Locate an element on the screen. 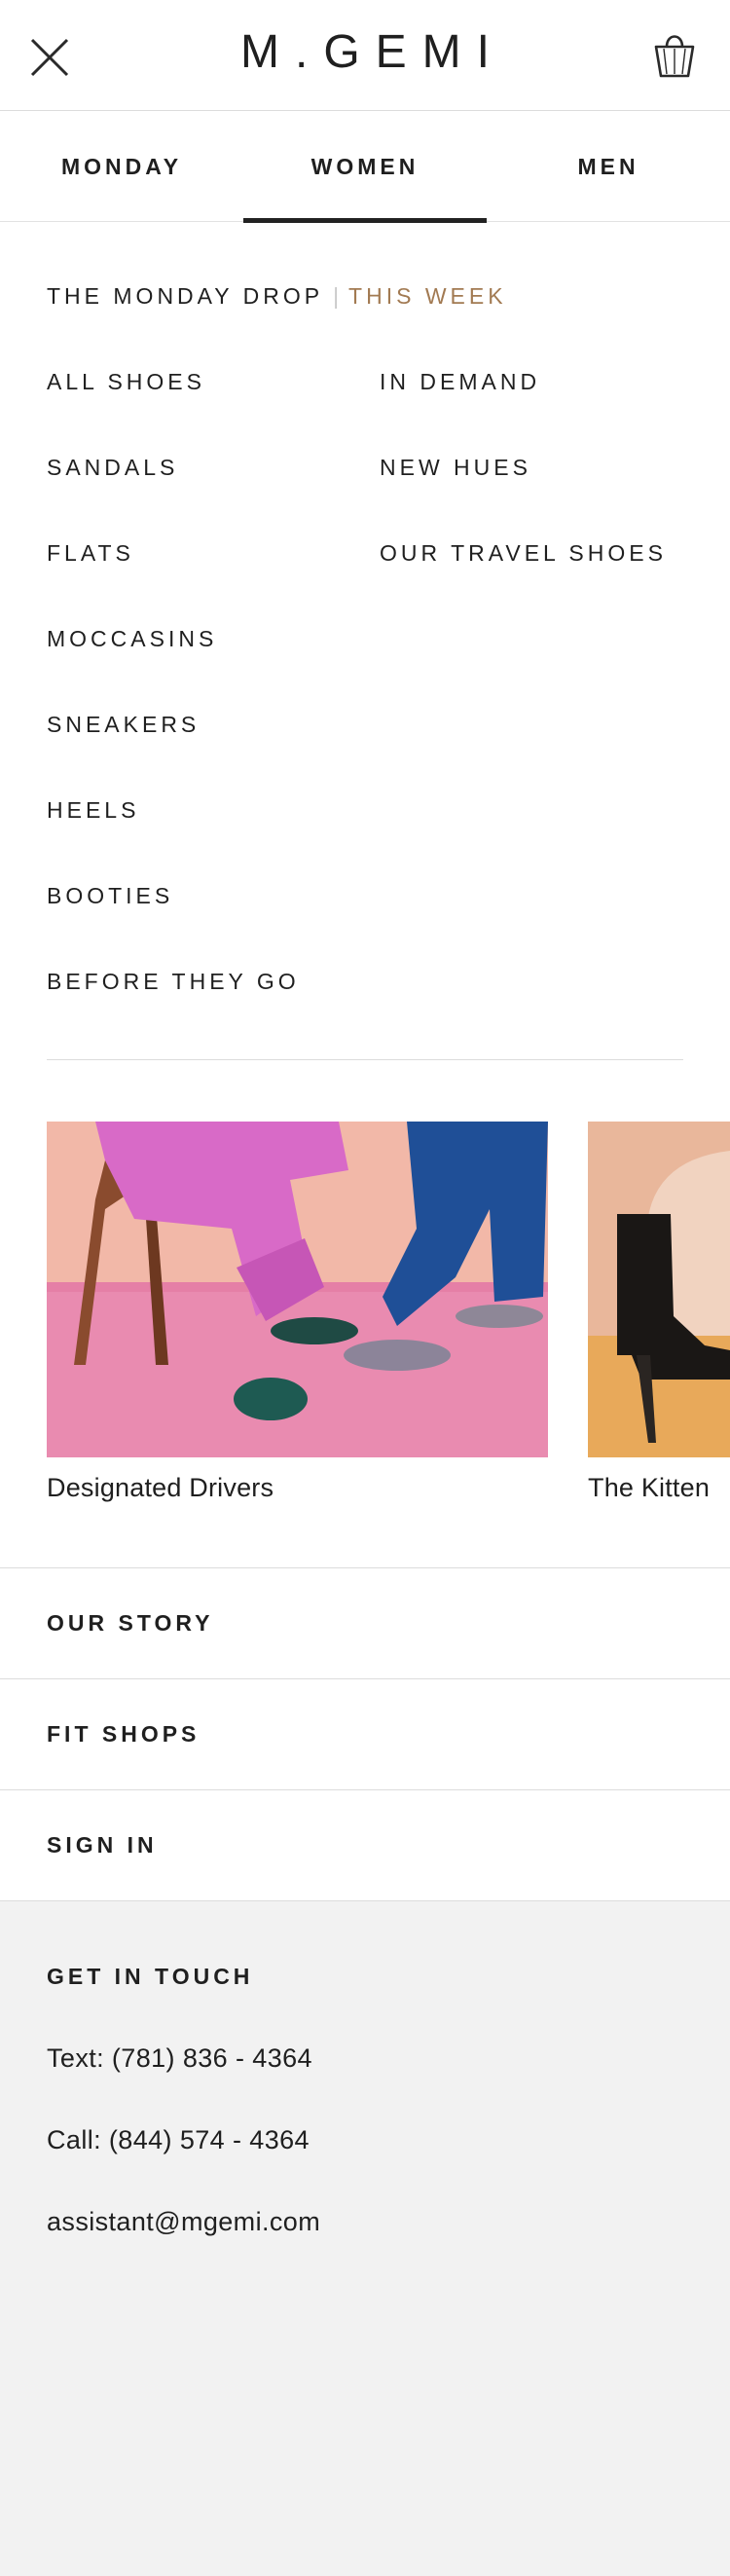 The height and width of the screenshot is (2576, 730). menu-item-booties: BOOTIES is located at coordinates (110, 896).